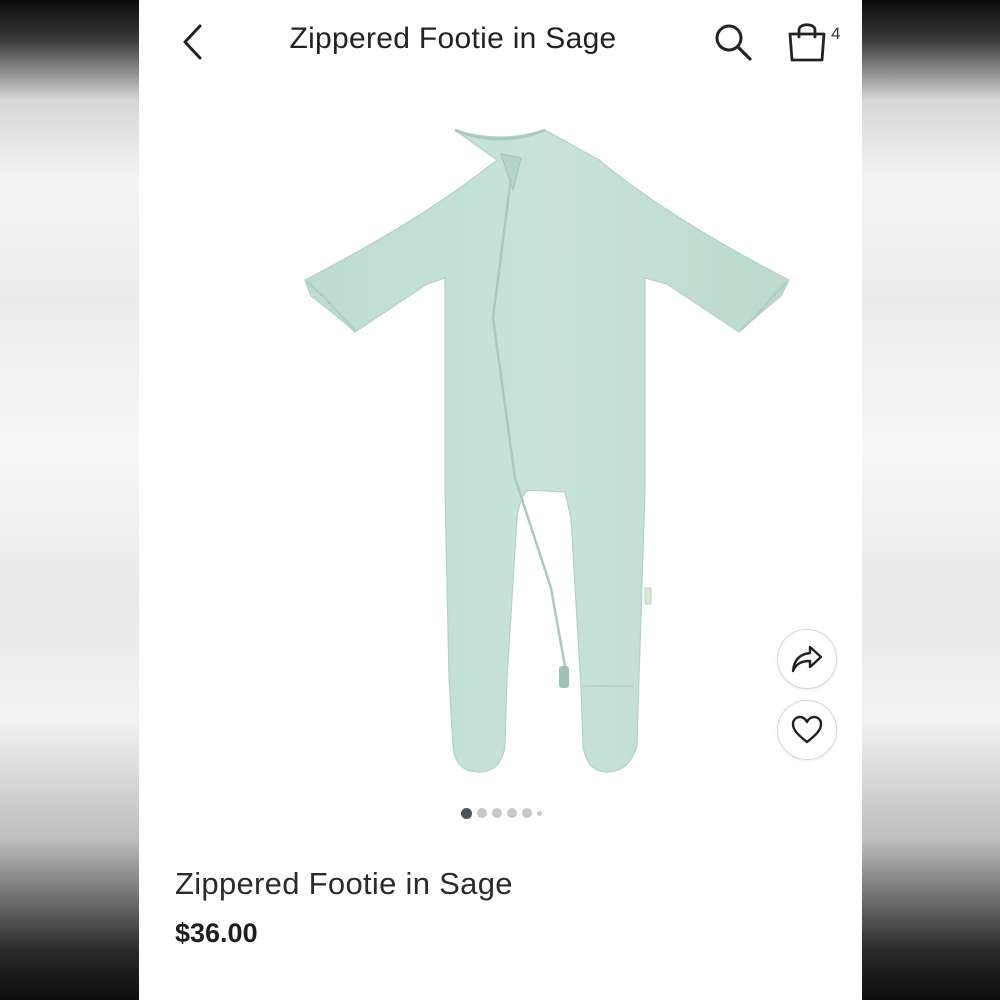 Image resolution: width=1000 pixels, height=1000 pixels. I want to click on cart-count-badge: 4, so click(836, 33).